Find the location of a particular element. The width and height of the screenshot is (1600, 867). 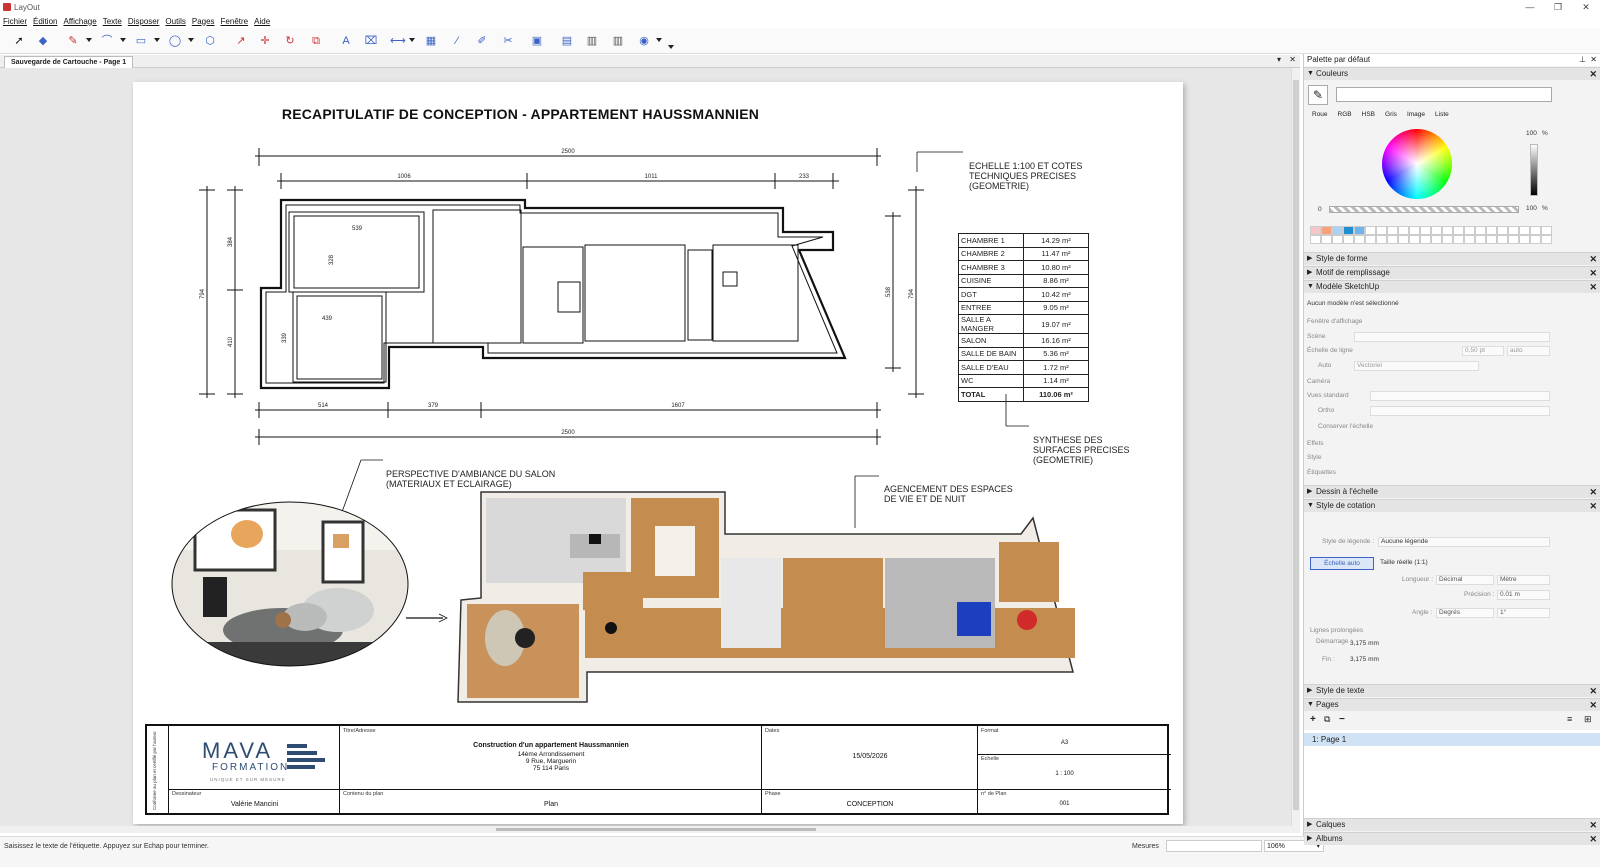

ortho-checkbox-label: Ortho is located at coordinates (1326, 410).